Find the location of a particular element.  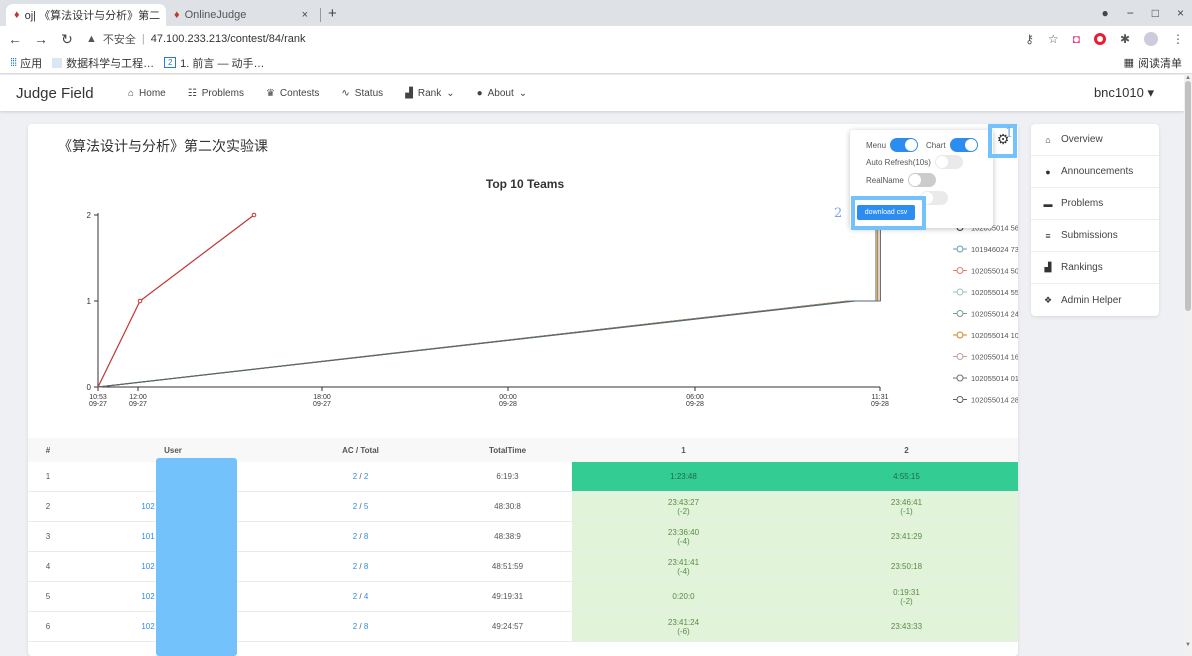

paw-icon: ❖ is located at coordinates (1048, 299).